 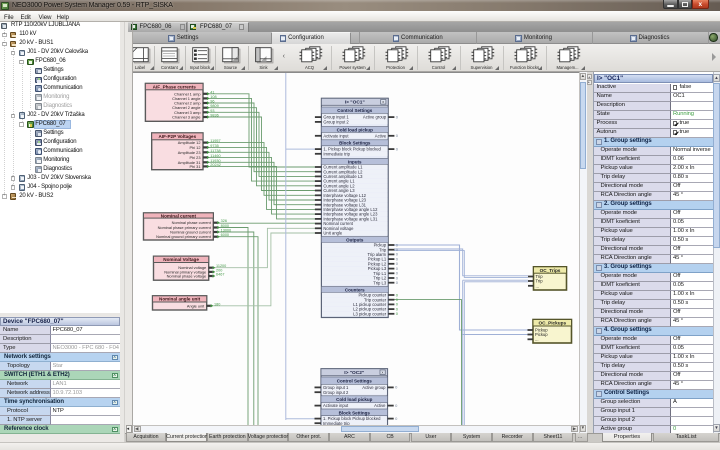 What do you see at coordinates (333, 233) in the screenshot?
I see `svg-text: Unit angle` at bounding box center [333, 233].